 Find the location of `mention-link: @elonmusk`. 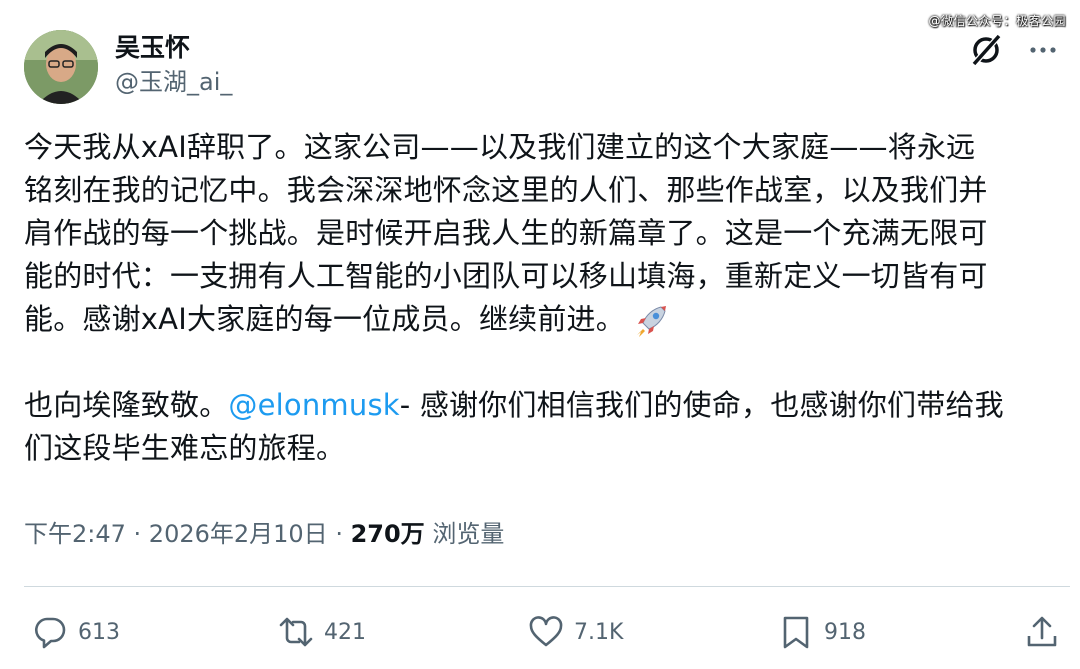

mention-link: @elonmusk is located at coordinates (313, 405).